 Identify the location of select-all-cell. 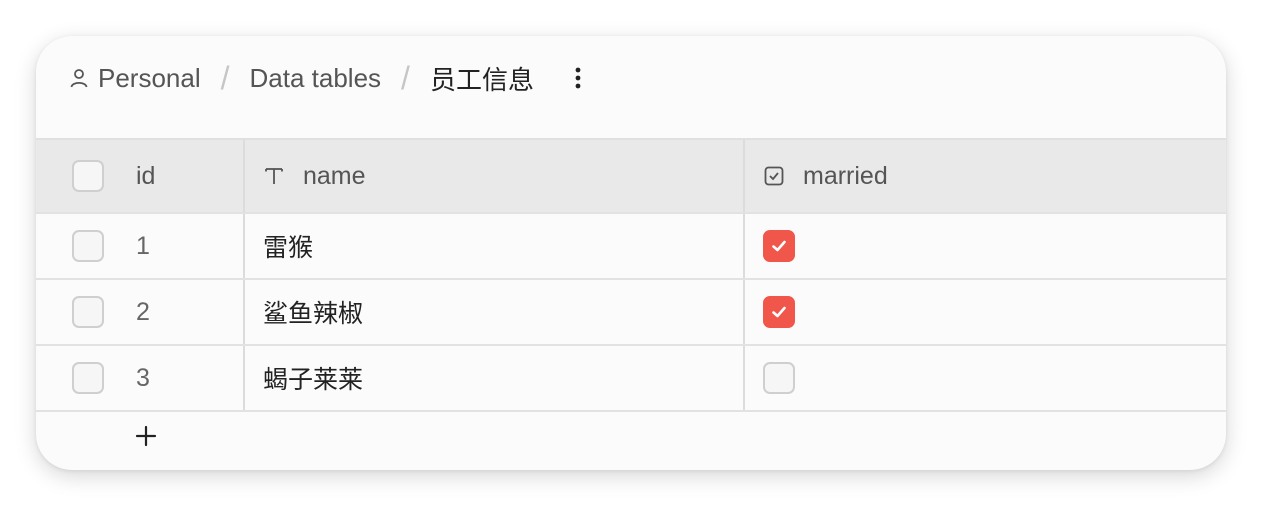
(86, 176).